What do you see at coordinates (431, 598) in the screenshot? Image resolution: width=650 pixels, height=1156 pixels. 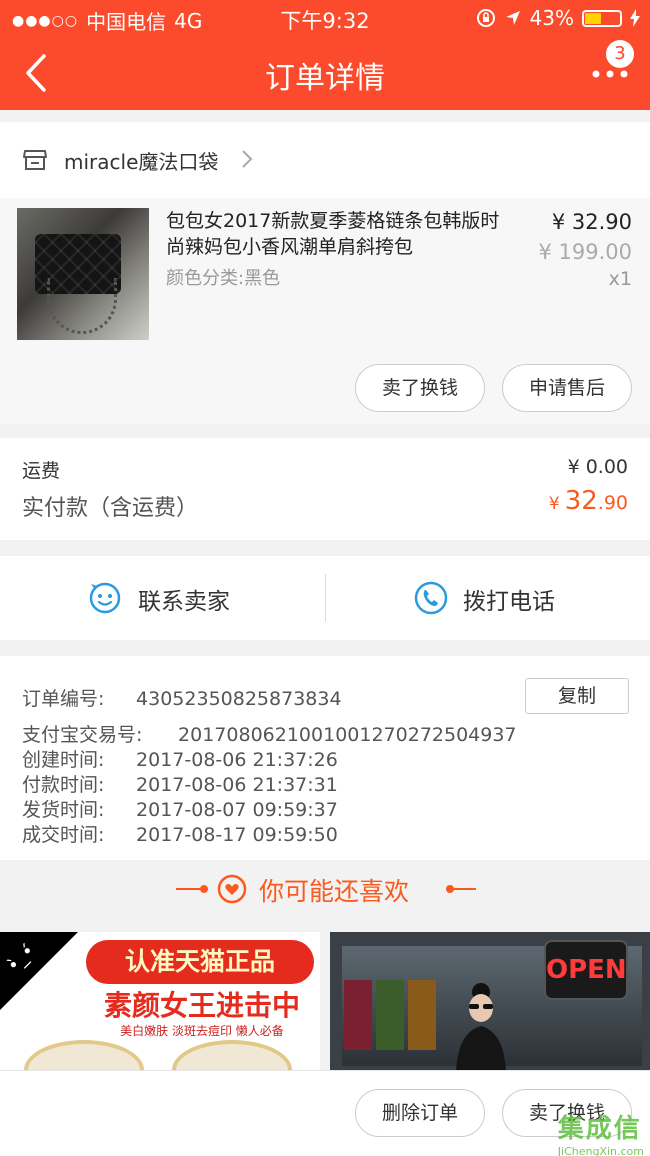 I see `phone-icon` at bounding box center [431, 598].